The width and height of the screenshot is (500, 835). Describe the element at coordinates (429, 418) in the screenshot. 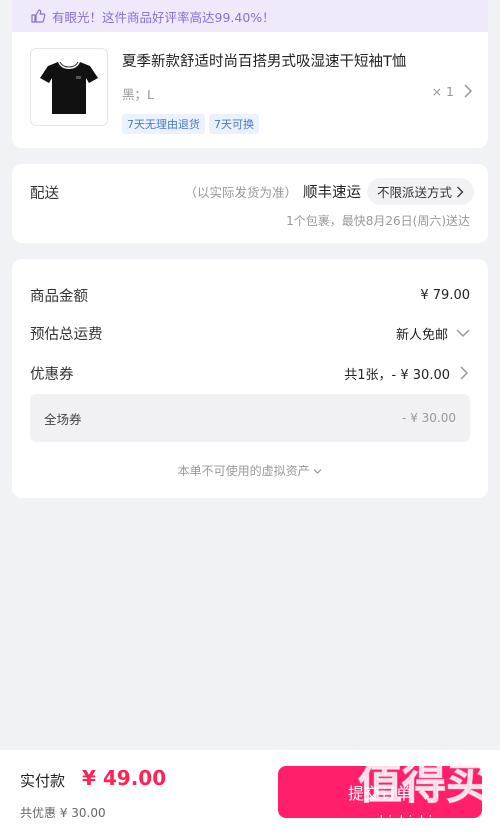

I see `coupon-item-value: - ¥ 30.00` at that location.